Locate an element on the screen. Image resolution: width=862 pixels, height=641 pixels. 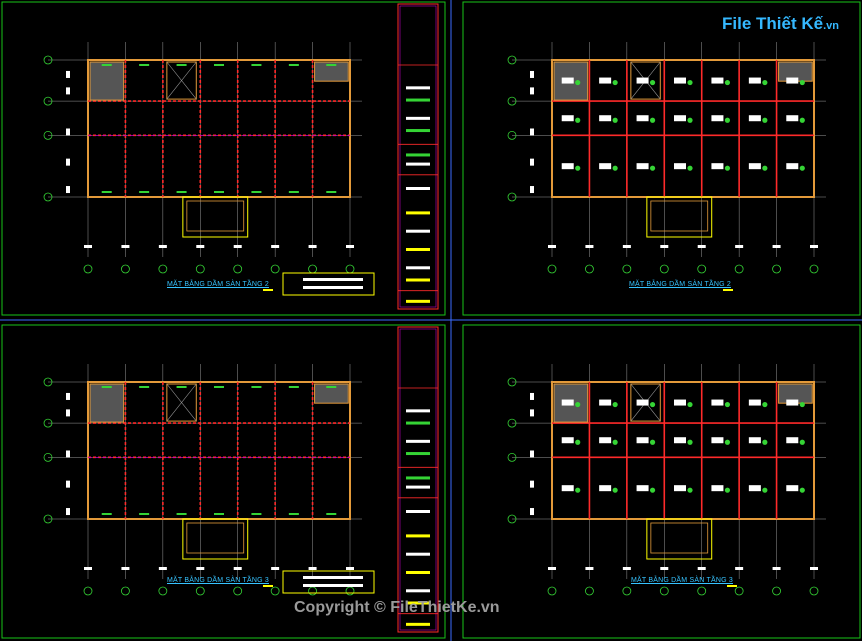
logo-text: File Thiết Kế is located at coordinates (773, 23).